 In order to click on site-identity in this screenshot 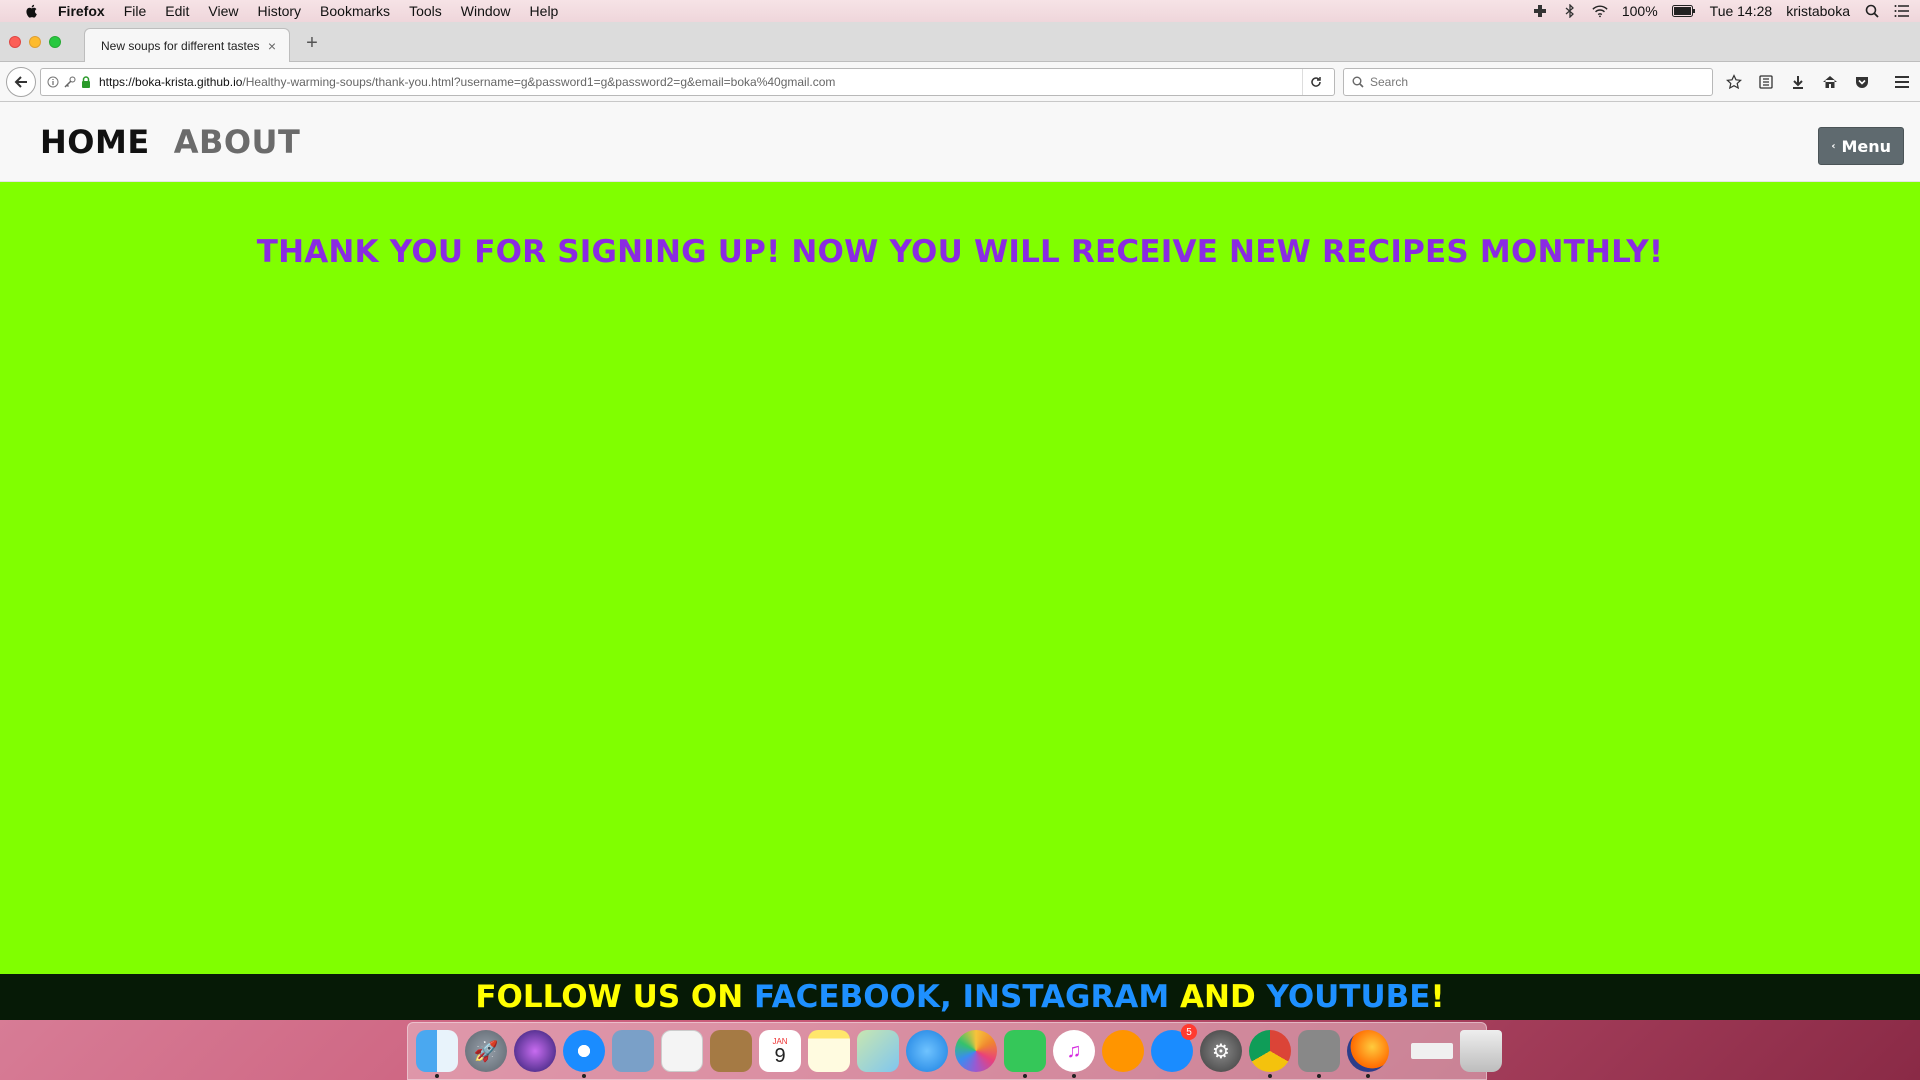, I will do `click(69, 81)`.